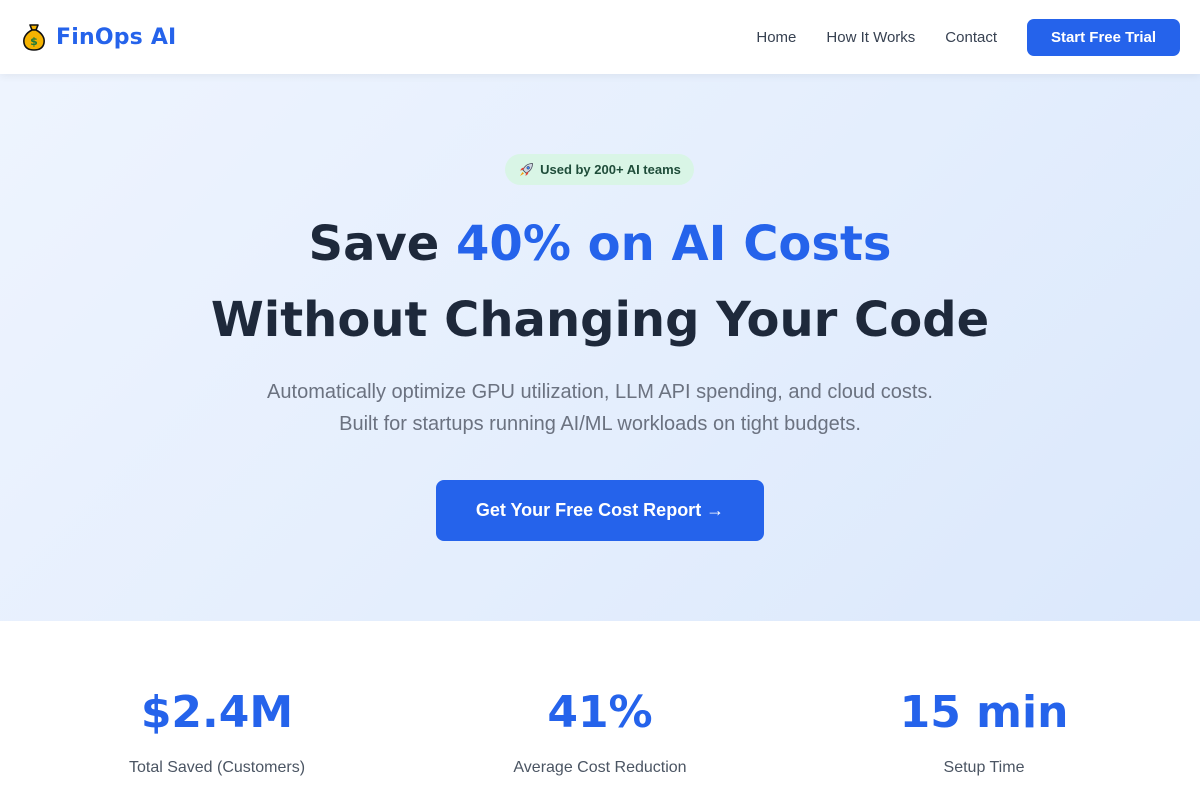 This screenshot has width=1200, height=800. I want to click on stat-total-saved: $2.4M Total Saved (Customers), so click(217, 698).